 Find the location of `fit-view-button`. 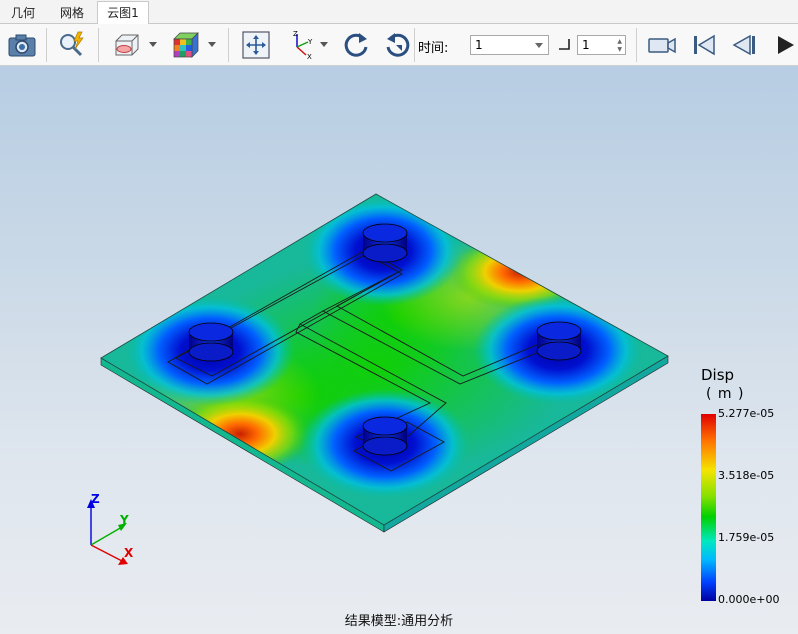

fit-view-button is located at coordinates (256, 45).